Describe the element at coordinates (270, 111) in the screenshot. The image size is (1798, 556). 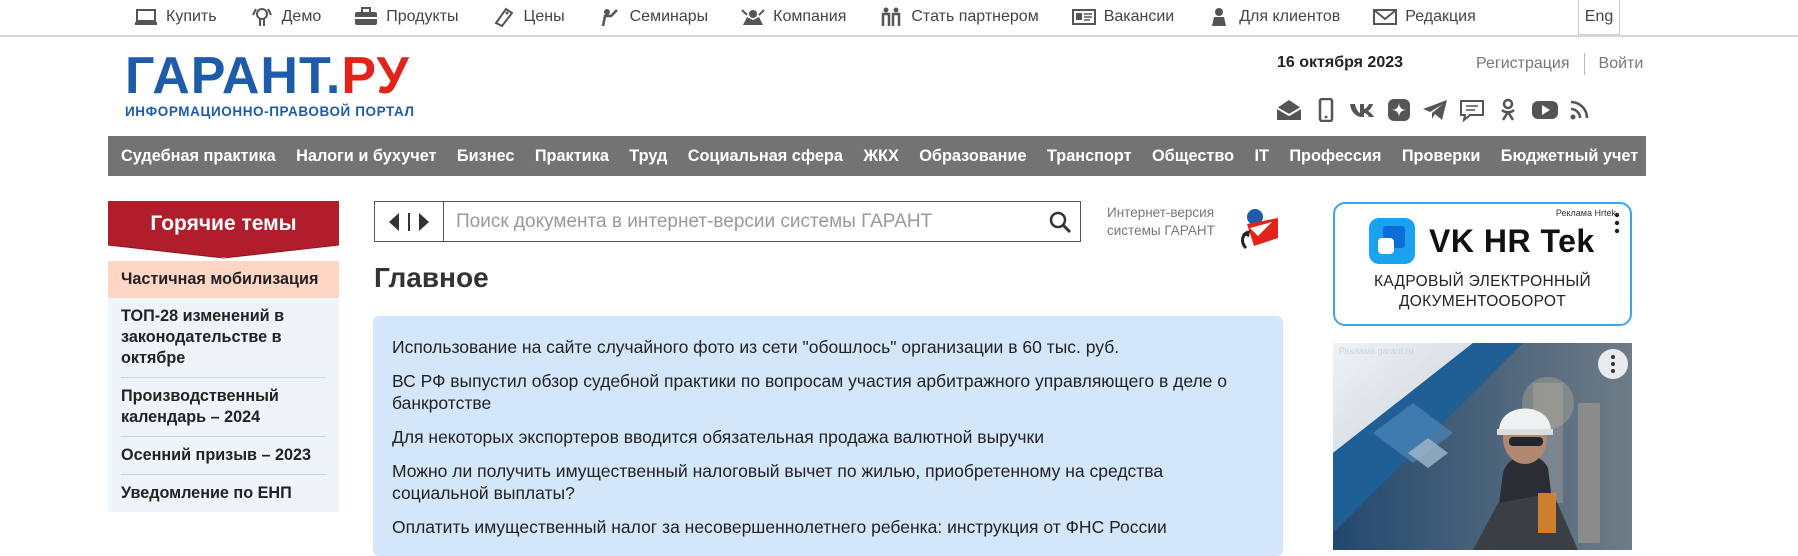
I see `logo-tagline: ИНФОРМАЦИОННО-ПРАВОВОЙ ПОРТАЛ` at that location.